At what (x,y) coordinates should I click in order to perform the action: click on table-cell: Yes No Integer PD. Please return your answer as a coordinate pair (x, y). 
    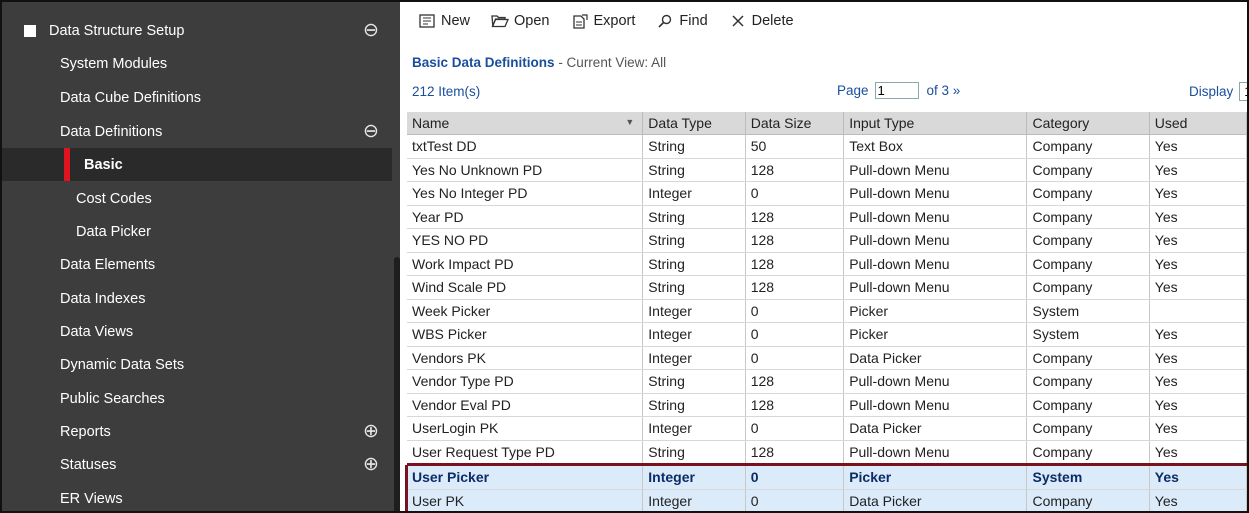
    Looking at the image, I should click on (525, 193).